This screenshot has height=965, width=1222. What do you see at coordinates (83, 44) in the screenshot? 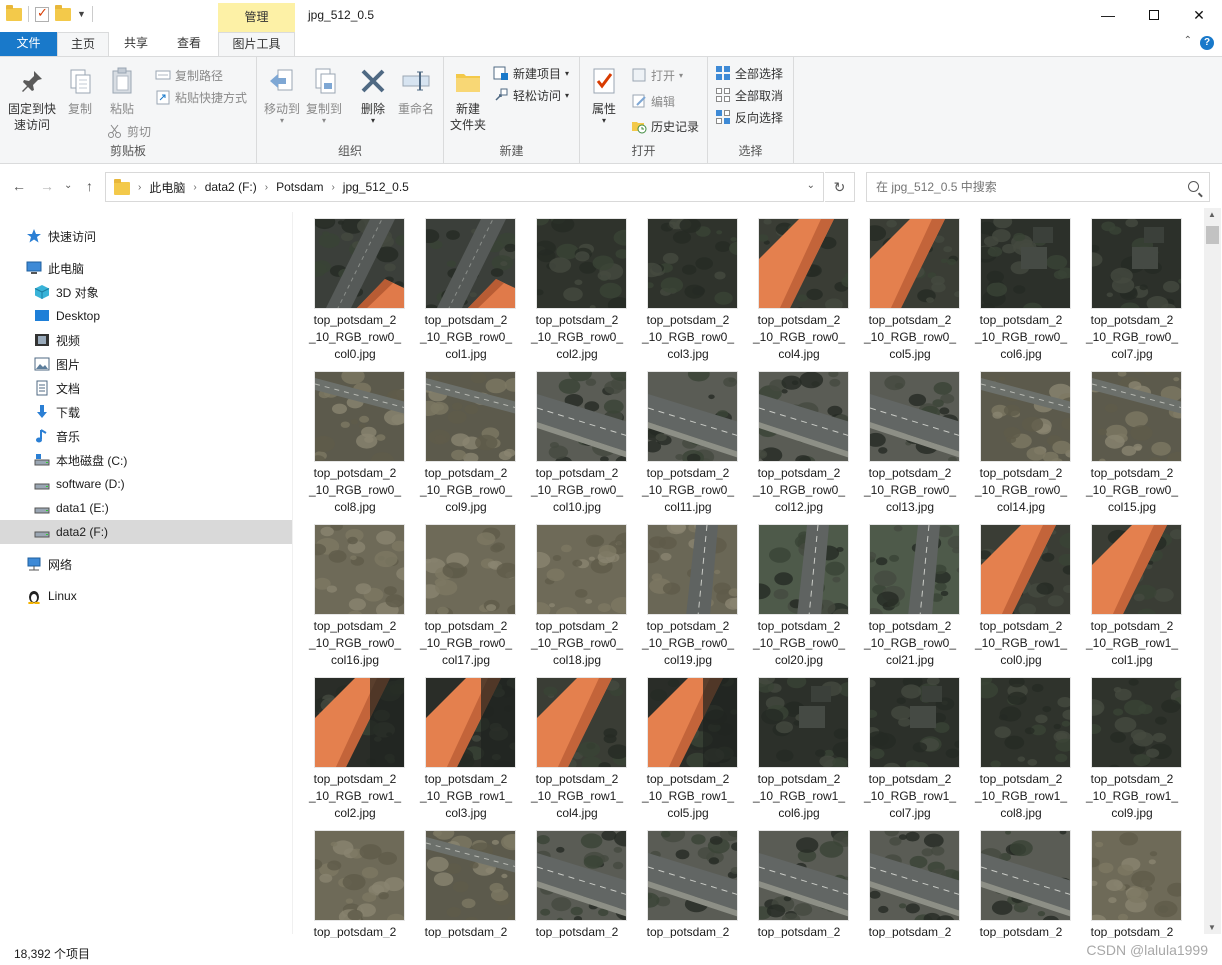
I see `tab-home: 主页` at bounding box center [83, 44].